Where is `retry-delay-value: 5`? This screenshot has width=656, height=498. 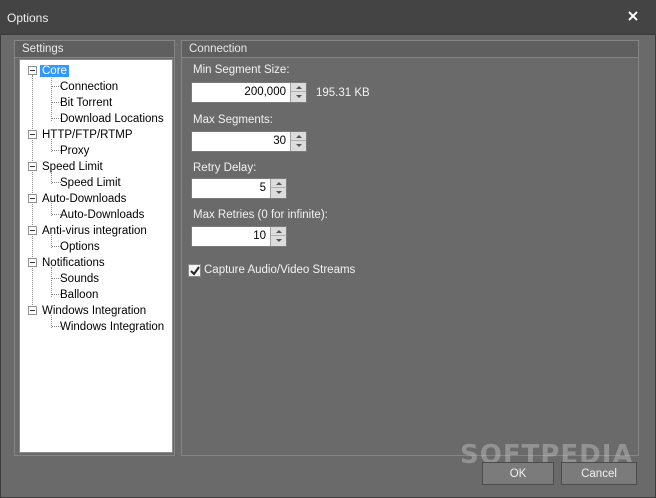 retry-delay-value: 5 is located at coordinates (262, 188).